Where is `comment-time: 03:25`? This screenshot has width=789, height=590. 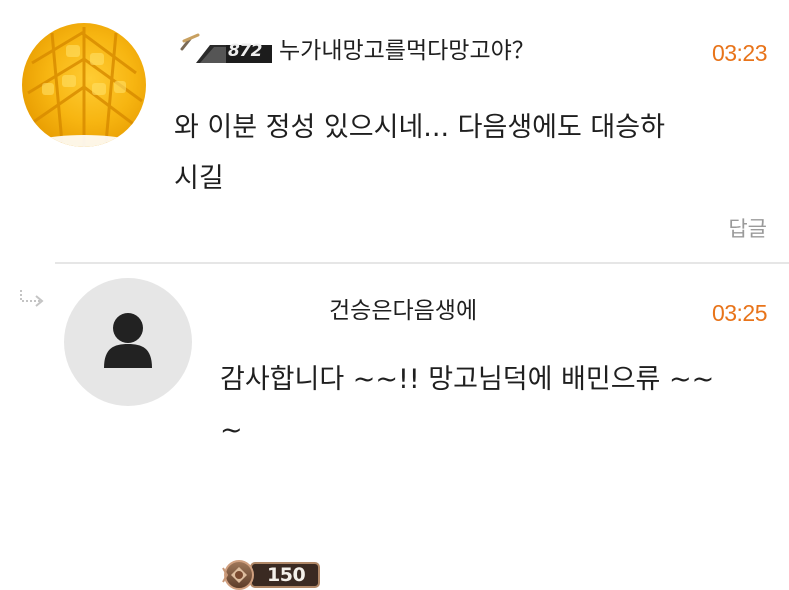 comment-time: 03:25 is located at coordinates (739, 313).